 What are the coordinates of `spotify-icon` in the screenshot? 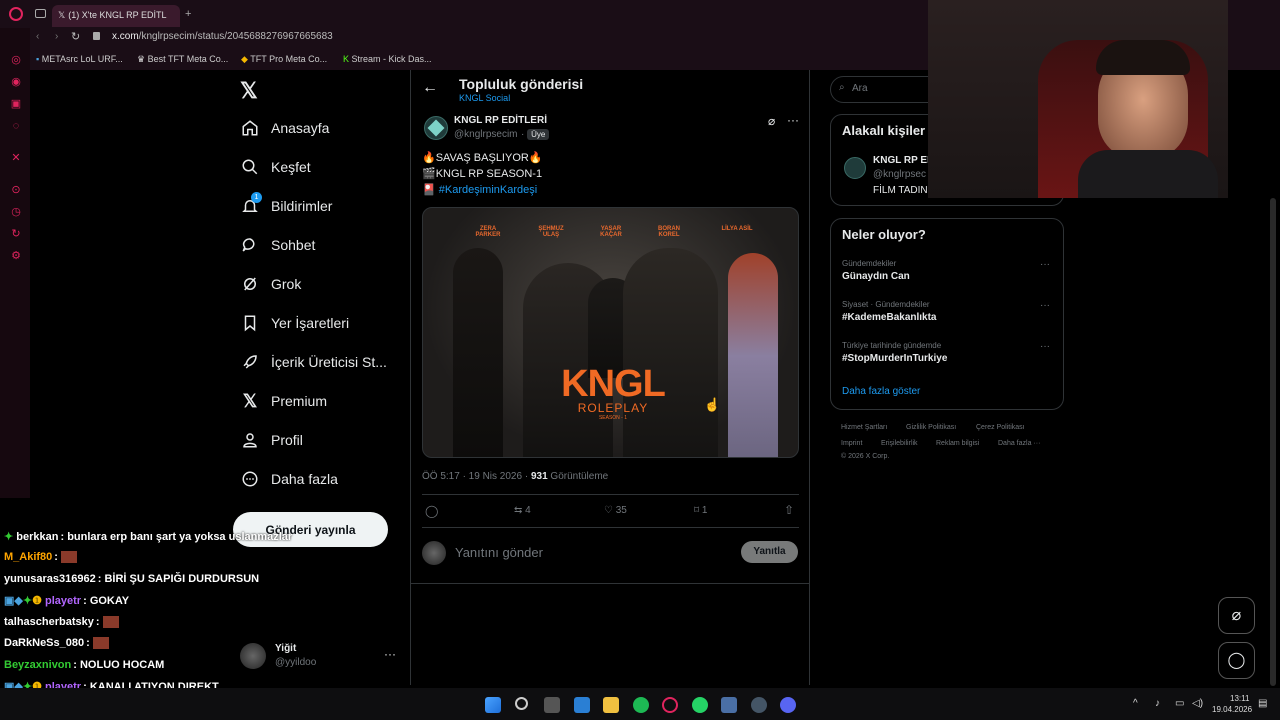 It's located at (641, 705).